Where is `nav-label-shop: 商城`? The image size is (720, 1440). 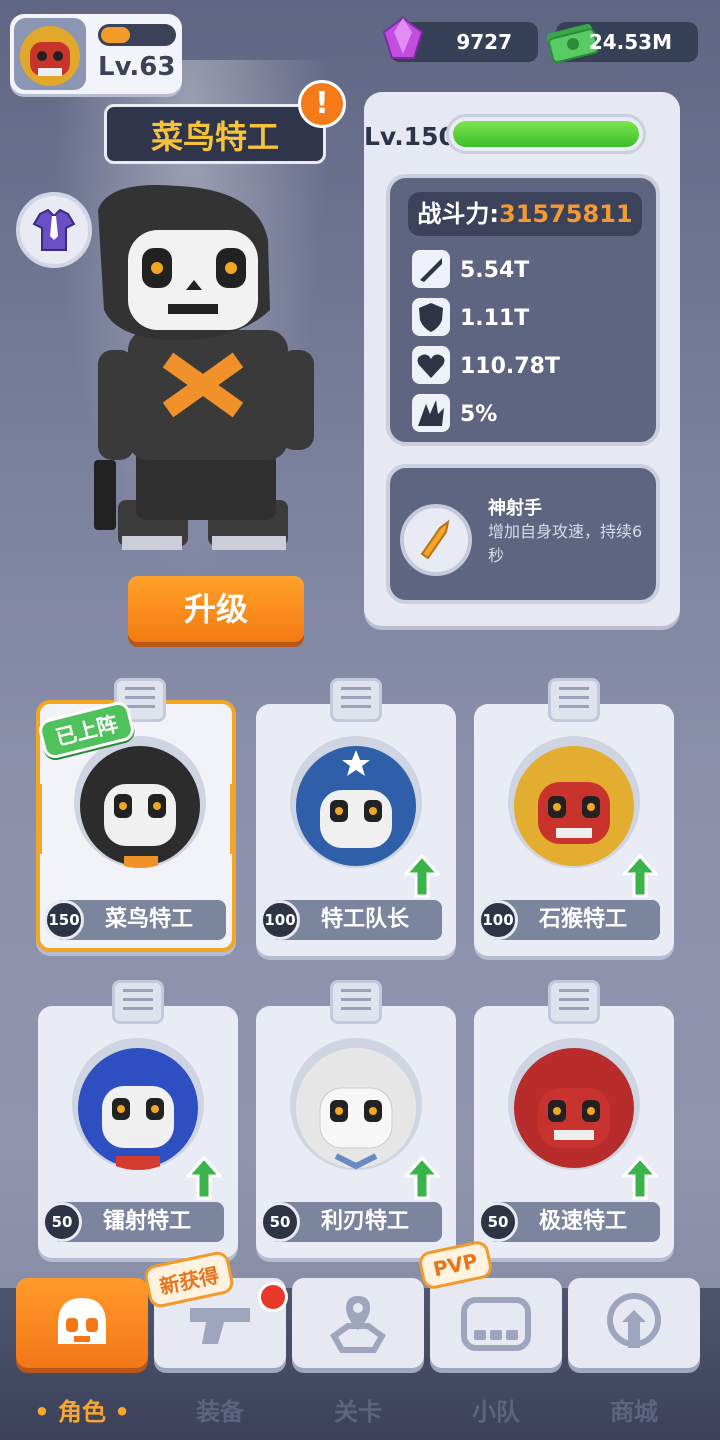
nav-label-shop: 商城 is located at coordinates (634, 1412).